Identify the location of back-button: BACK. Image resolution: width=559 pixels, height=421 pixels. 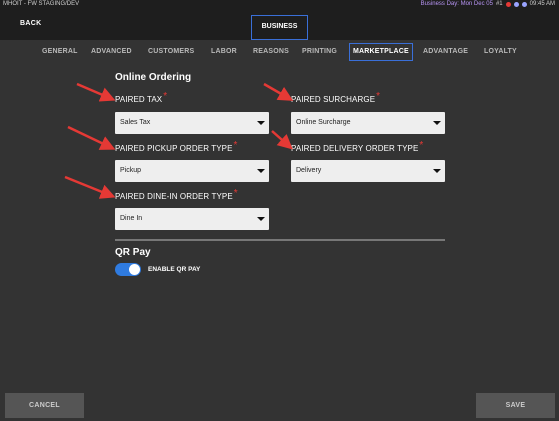
(30, 23).